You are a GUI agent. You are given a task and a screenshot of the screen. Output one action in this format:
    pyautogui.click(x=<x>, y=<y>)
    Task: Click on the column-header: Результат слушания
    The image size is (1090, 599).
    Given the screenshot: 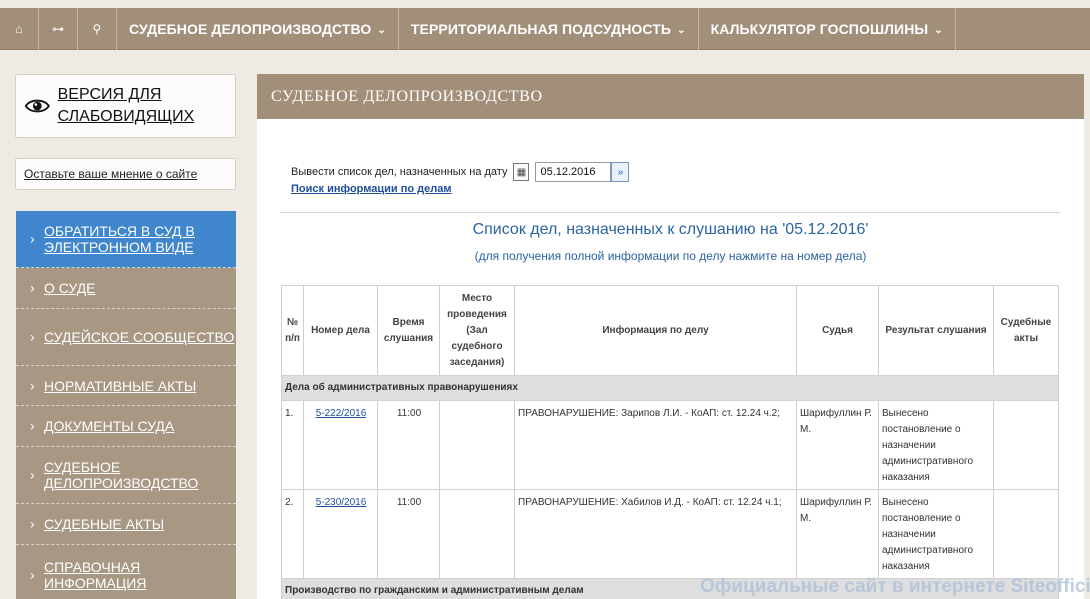 What is the action you would take?
    pyautogui.click(x=936, y=330)
    